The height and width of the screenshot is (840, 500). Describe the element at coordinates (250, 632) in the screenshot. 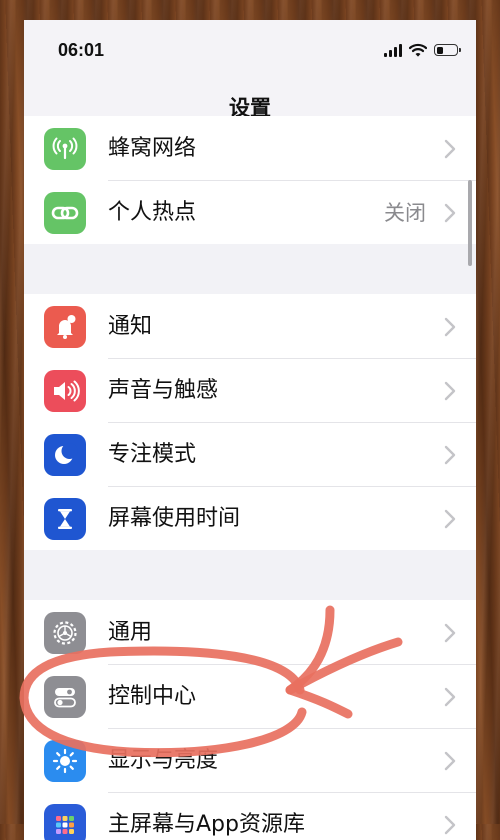

I see `settings-row-general: 通用` at that location.